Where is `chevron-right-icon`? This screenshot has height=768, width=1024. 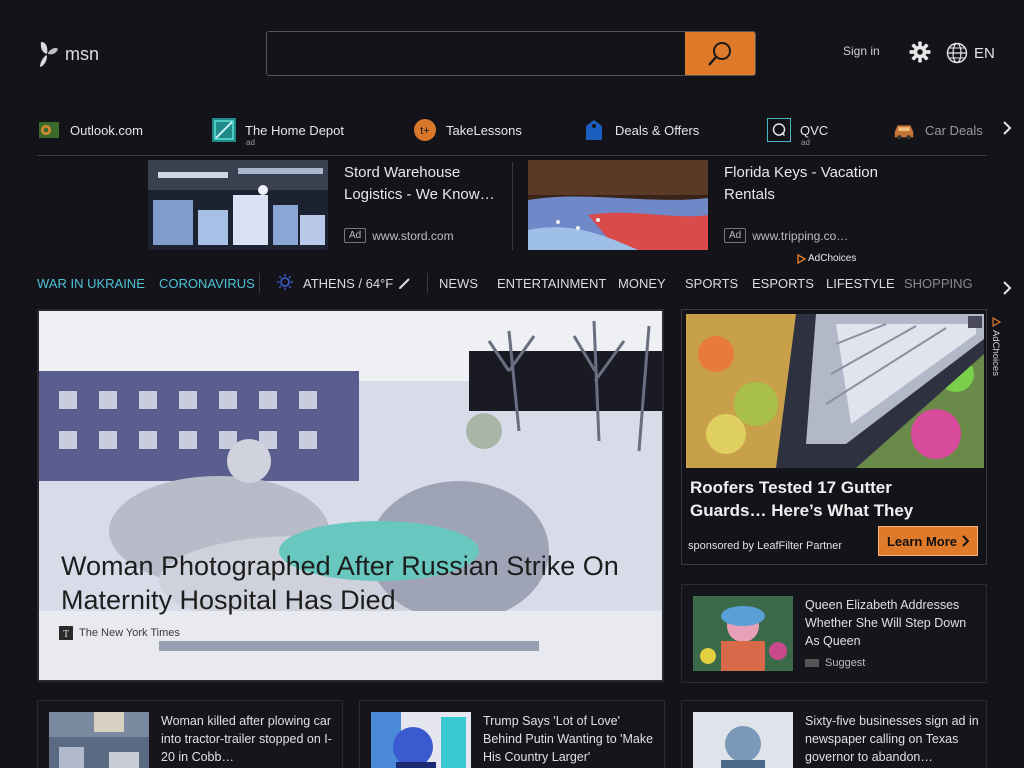
chevron-right-icon is located at coordinates (966, 541).